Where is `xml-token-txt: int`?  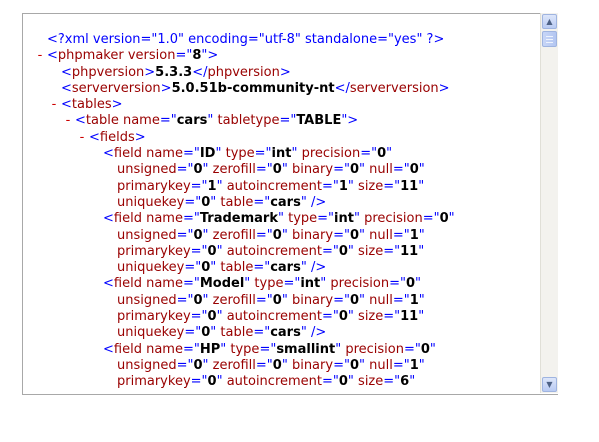 xml-token-txt: int is located at coordinates (281, 154).